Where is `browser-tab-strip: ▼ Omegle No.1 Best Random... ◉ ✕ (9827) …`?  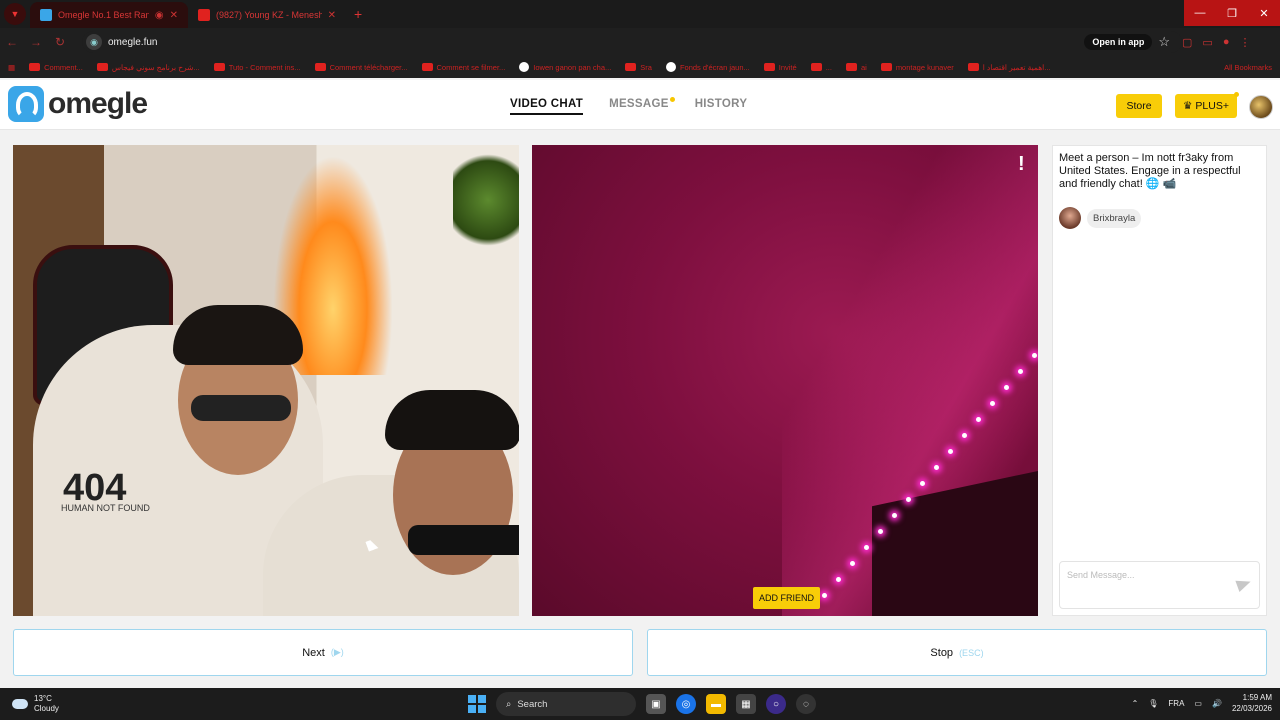
browser-tab-strip: ▼ Omegle No.1 Best Random... ◉ ✕ (9827) … is located at coordinates (640, 14).